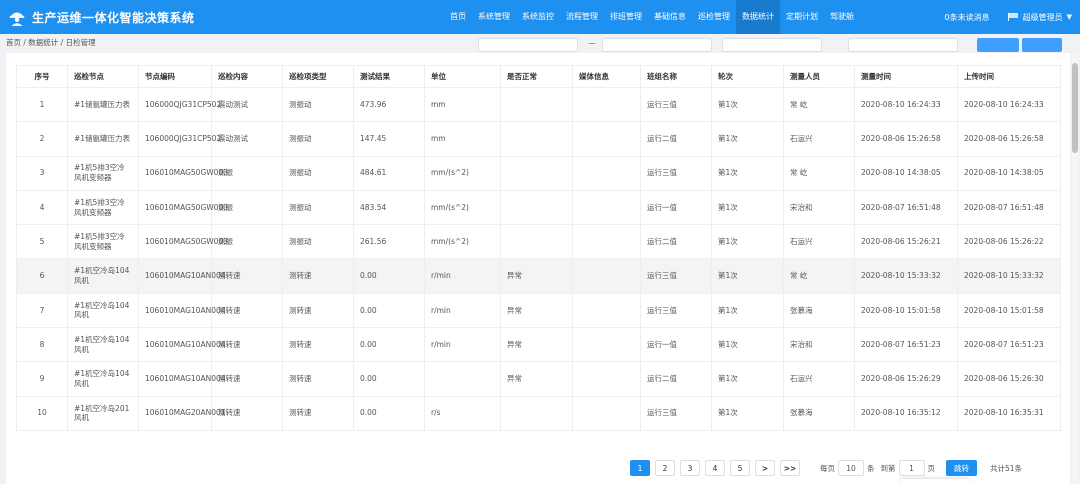 This screenshot has width=1080, height=484. What do you see at coordinates (765, 468) in the screenshot?
I see `next-page-icon: >` at bounding box center [765, 468].